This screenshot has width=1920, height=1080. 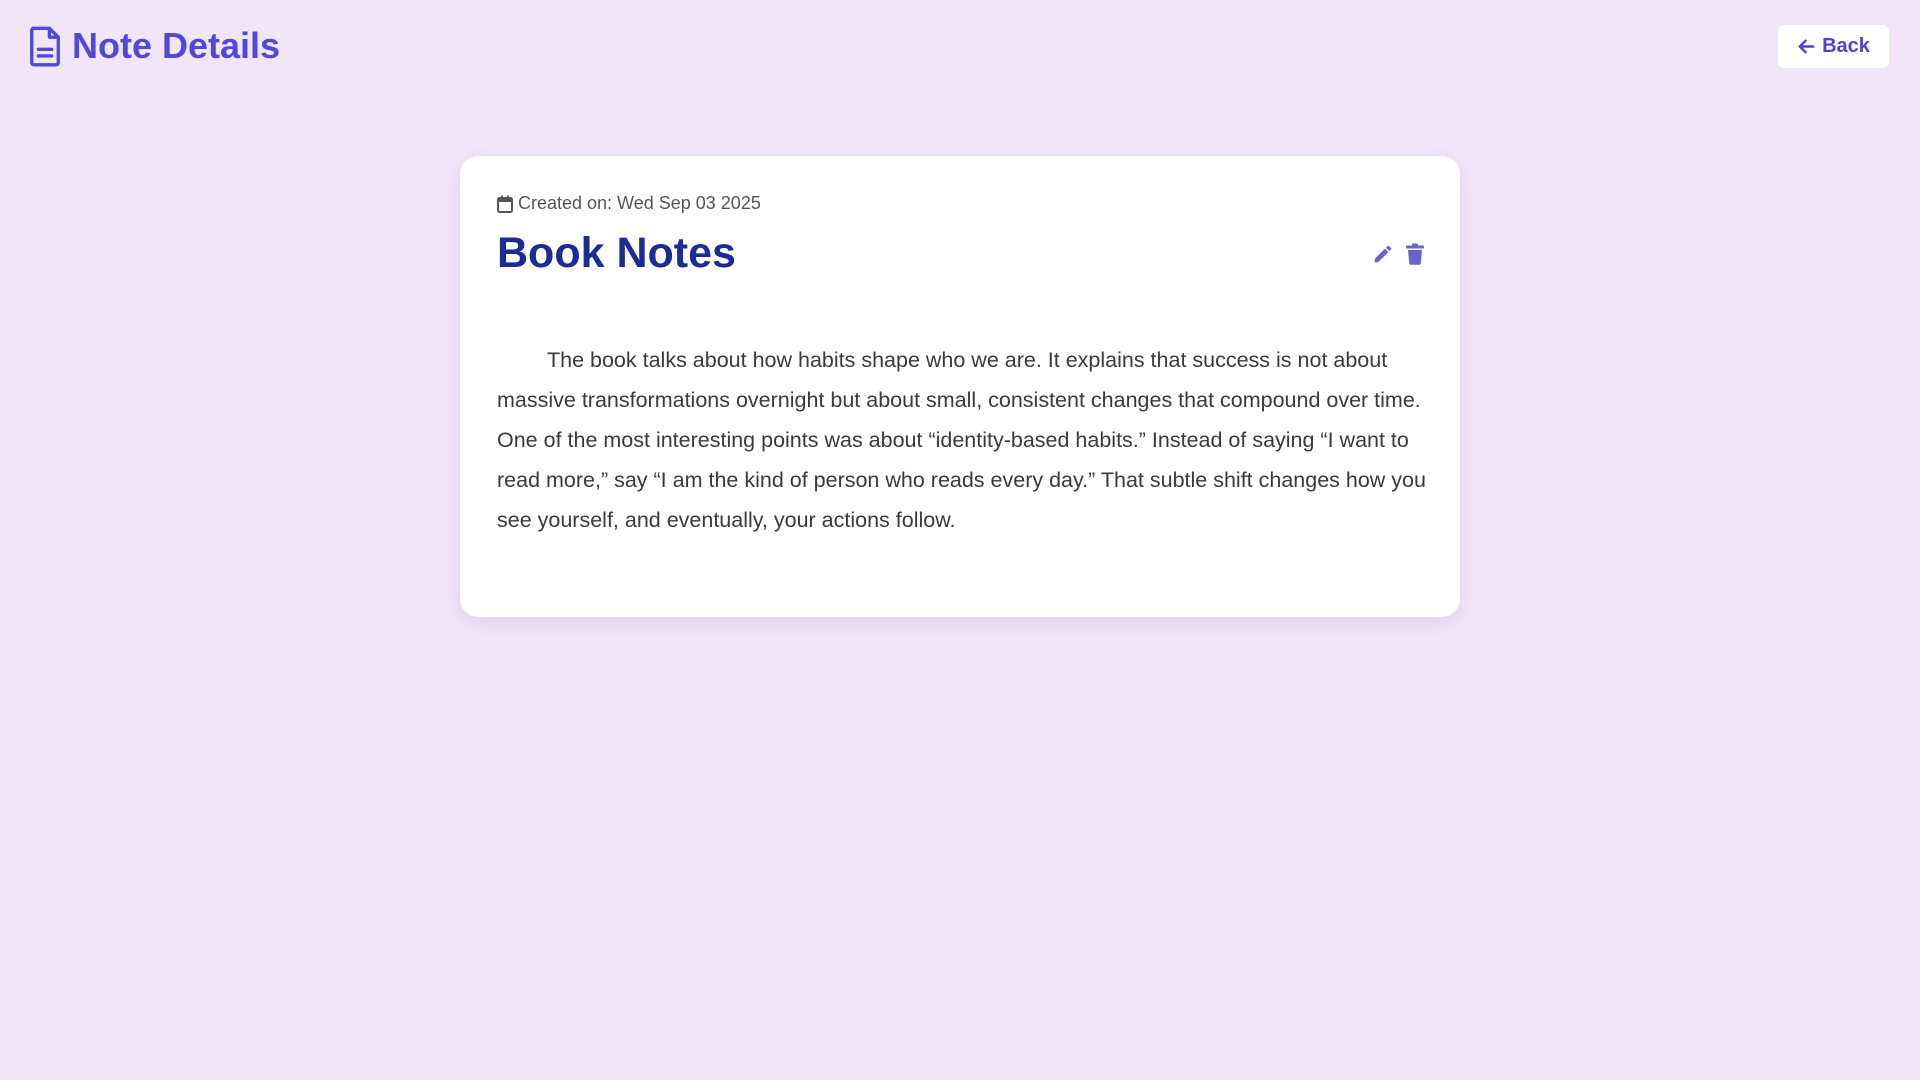 I want to click on note-actions, so click(x=1399, y=254).